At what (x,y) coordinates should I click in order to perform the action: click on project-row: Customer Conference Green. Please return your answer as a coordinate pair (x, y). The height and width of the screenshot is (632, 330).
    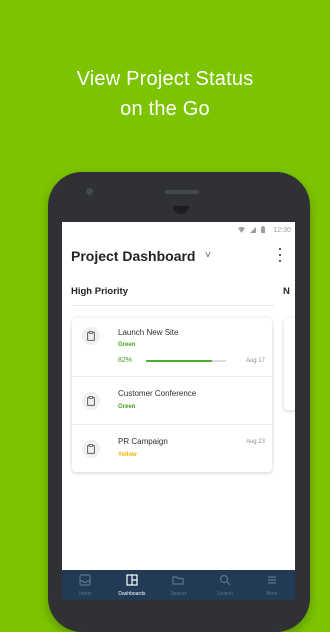
    Looking at the image, I should click on (172, 400).